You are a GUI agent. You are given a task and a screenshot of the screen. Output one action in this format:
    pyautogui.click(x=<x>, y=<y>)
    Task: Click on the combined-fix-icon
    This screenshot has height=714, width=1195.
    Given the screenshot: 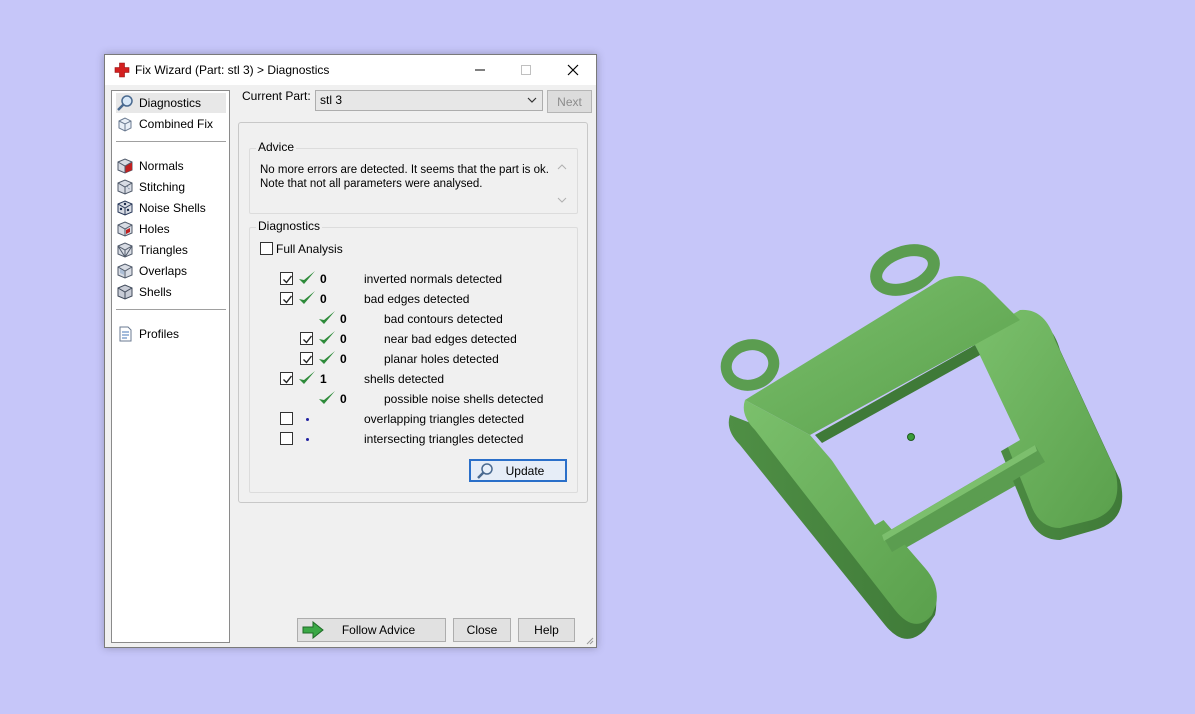 What is the action you would take?
    pyautogui.click(x=125, y=124)
    